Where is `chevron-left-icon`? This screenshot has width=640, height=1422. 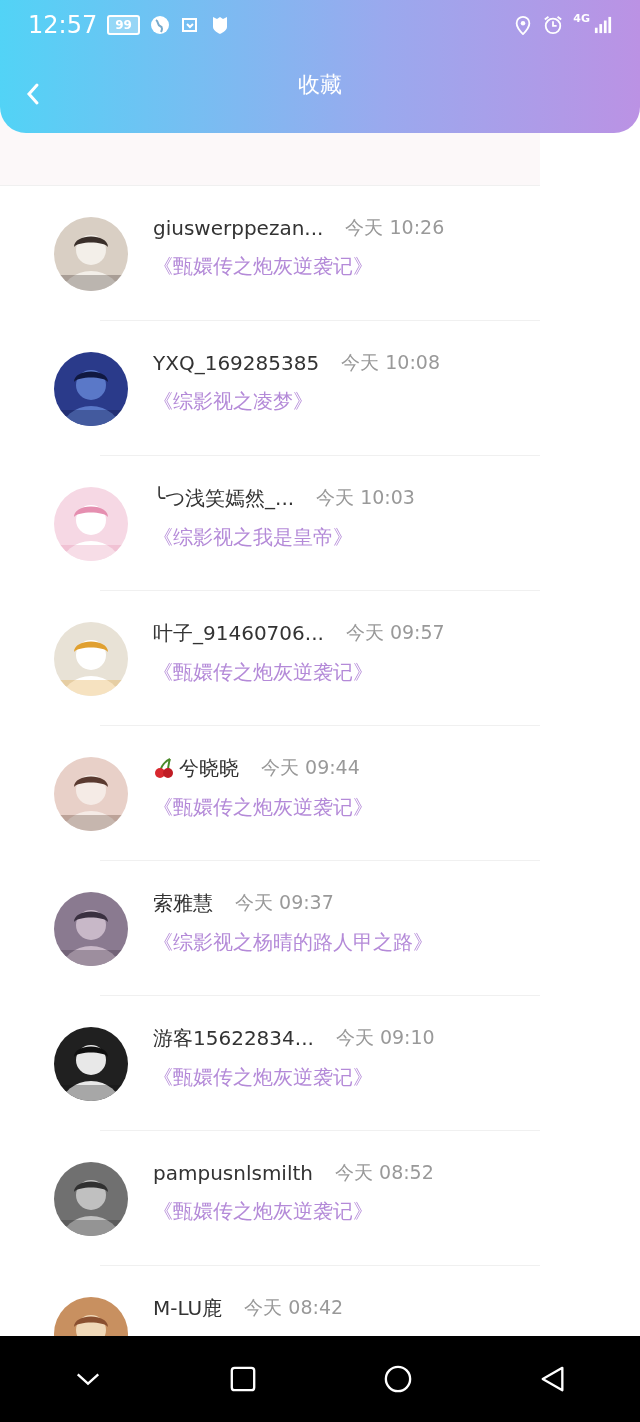 chevron-left-icon is located at coordinates (33, 94).